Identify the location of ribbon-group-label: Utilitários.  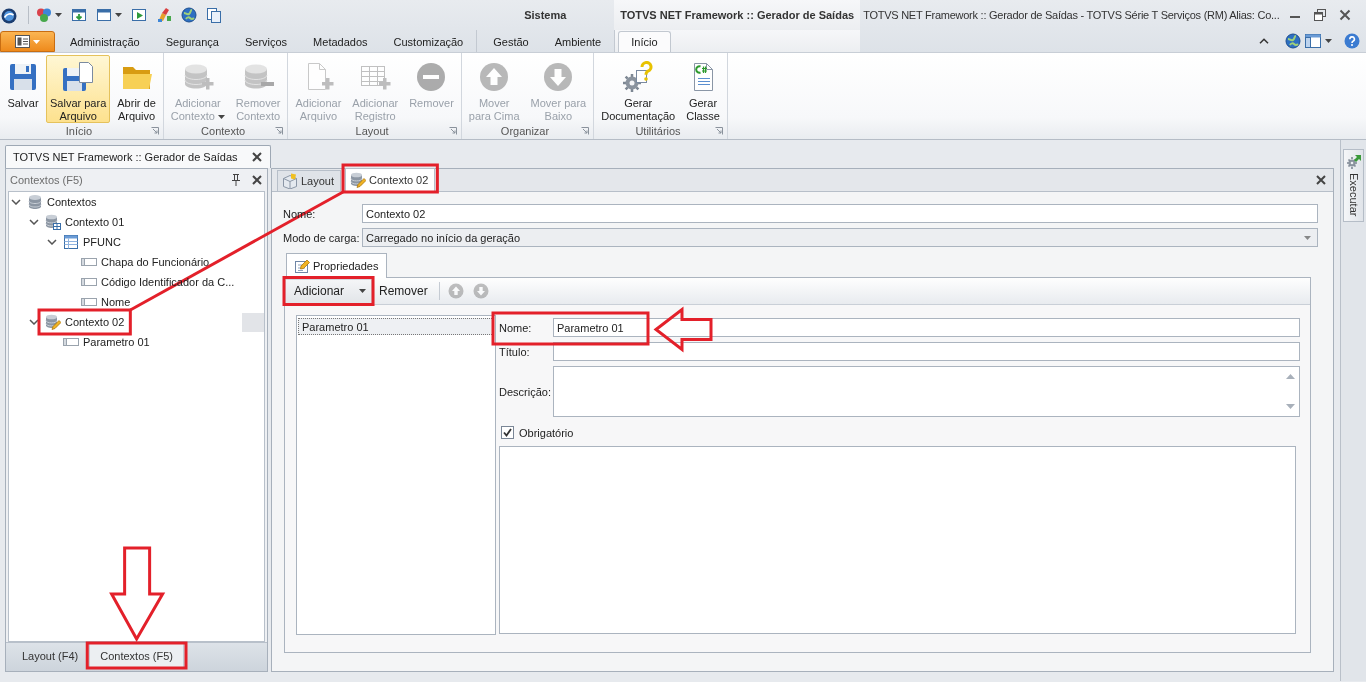
(658, 131).